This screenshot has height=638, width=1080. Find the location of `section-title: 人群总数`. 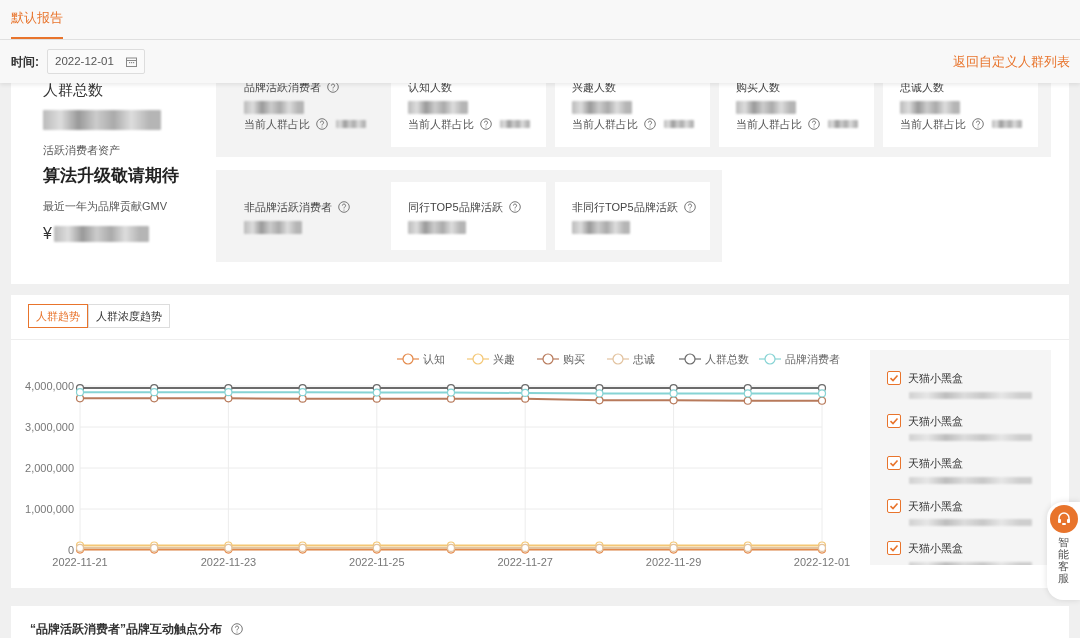

section-title: 人群总数 is located at coordinates (73, 90).